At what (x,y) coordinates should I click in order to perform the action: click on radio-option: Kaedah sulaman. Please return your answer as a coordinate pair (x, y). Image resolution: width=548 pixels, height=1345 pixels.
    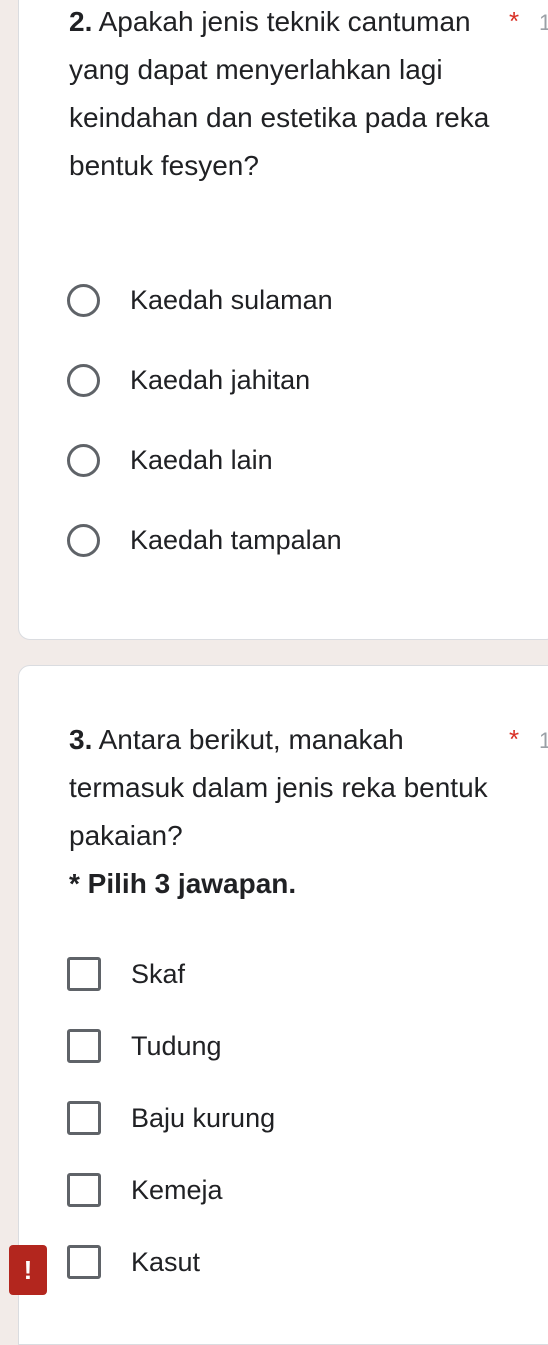
    Looking at the image, I should click on (200, 300).